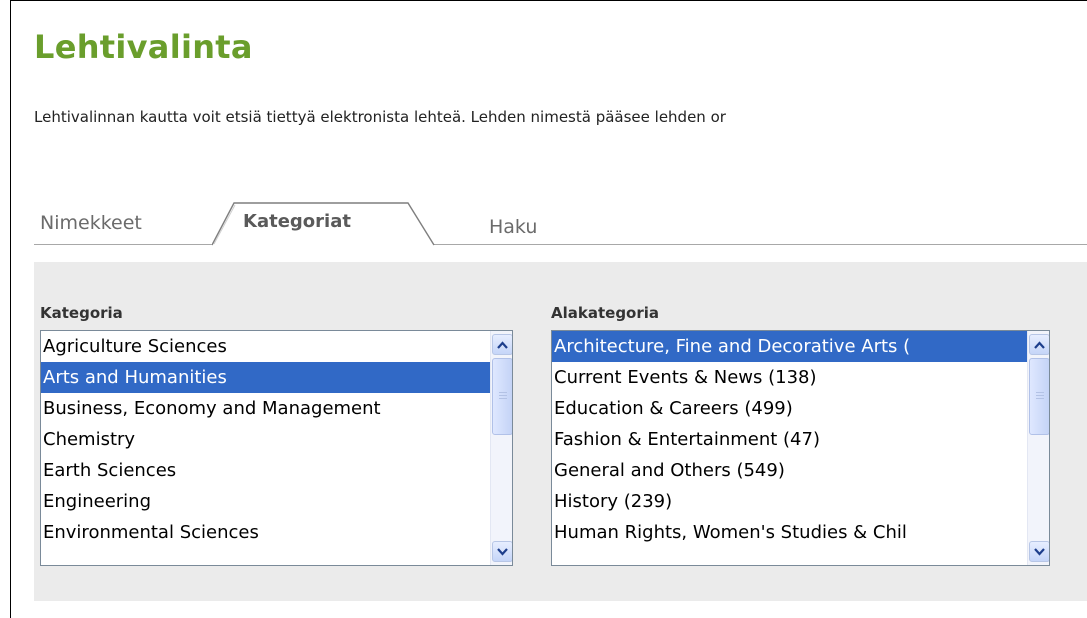 The width and height of the screenshot is (1087, 618). What do you see at coordinates (276, 346) in the screenshot?
I see `category-option: Agriculture Sciences` at bounding box center [276, 346].